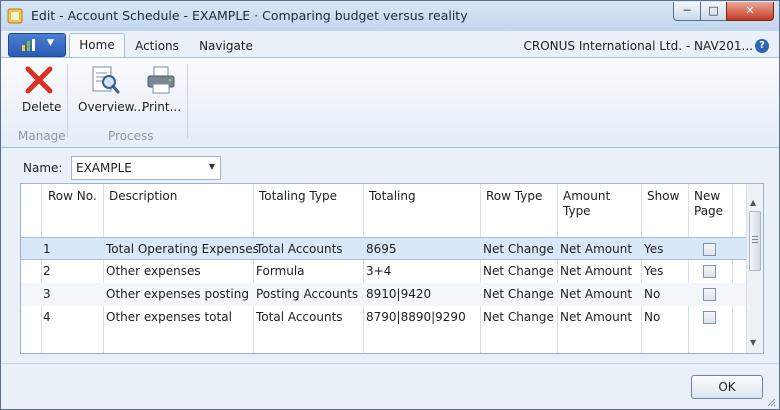 The image size is (780, 410). What do you see at coordinates (104, 168) in the screenshot?
I see `name-select-value: EXAMPLE` at bounding box center [104, 168].